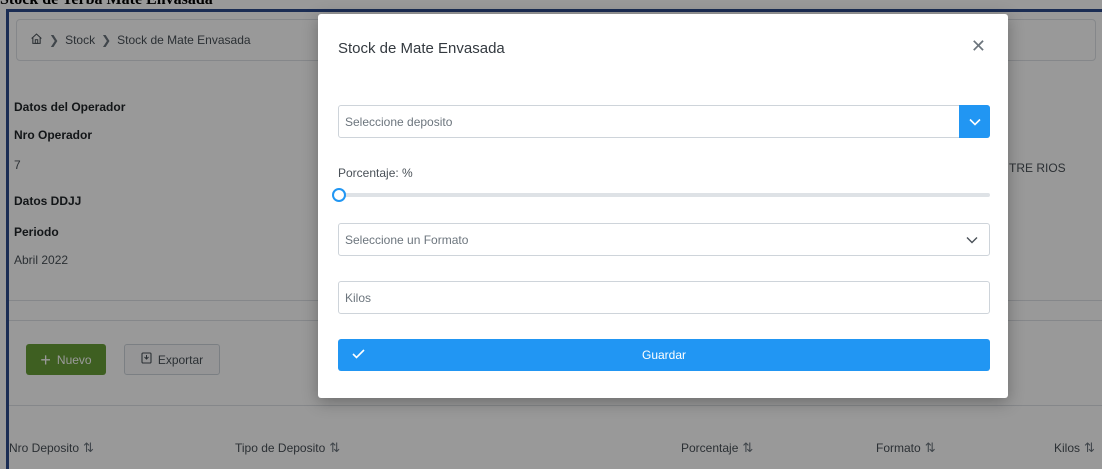  I want to click on save-button: Guardar, so click(664, 355).